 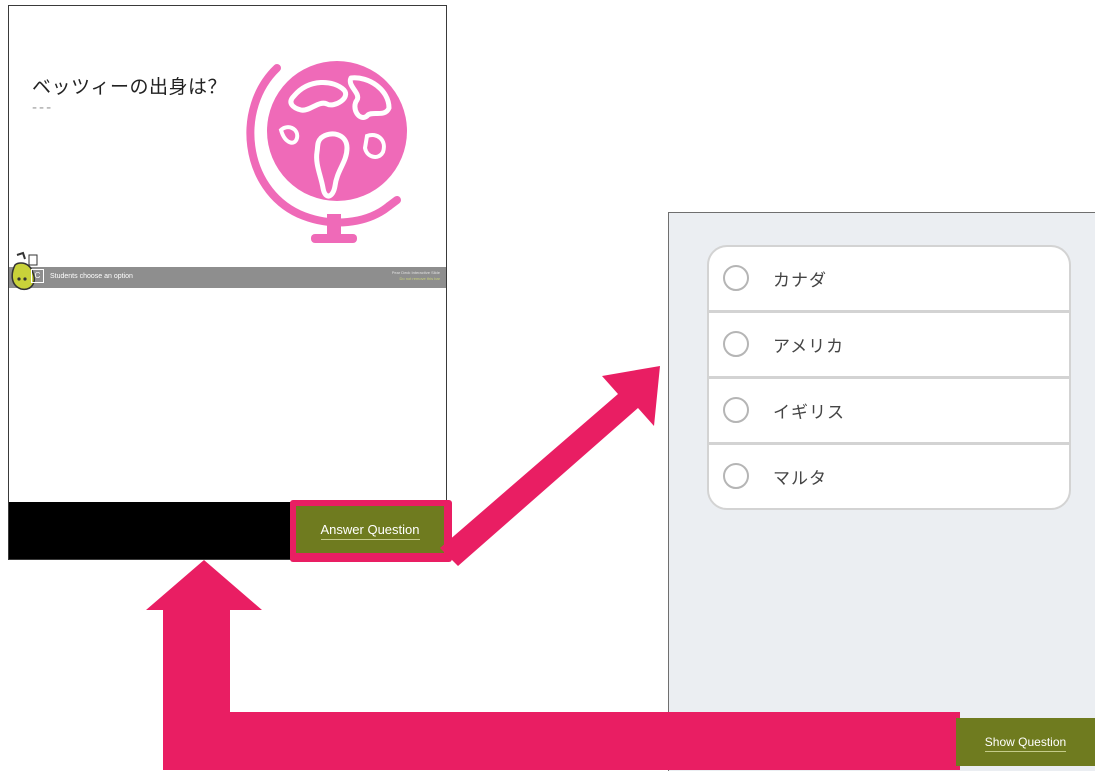 I want to click on answer-question-label: Answer Question, so click(x=370, y=531).